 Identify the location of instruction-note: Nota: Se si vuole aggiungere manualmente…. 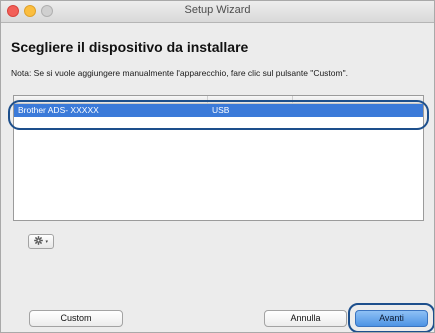
(179, 73).